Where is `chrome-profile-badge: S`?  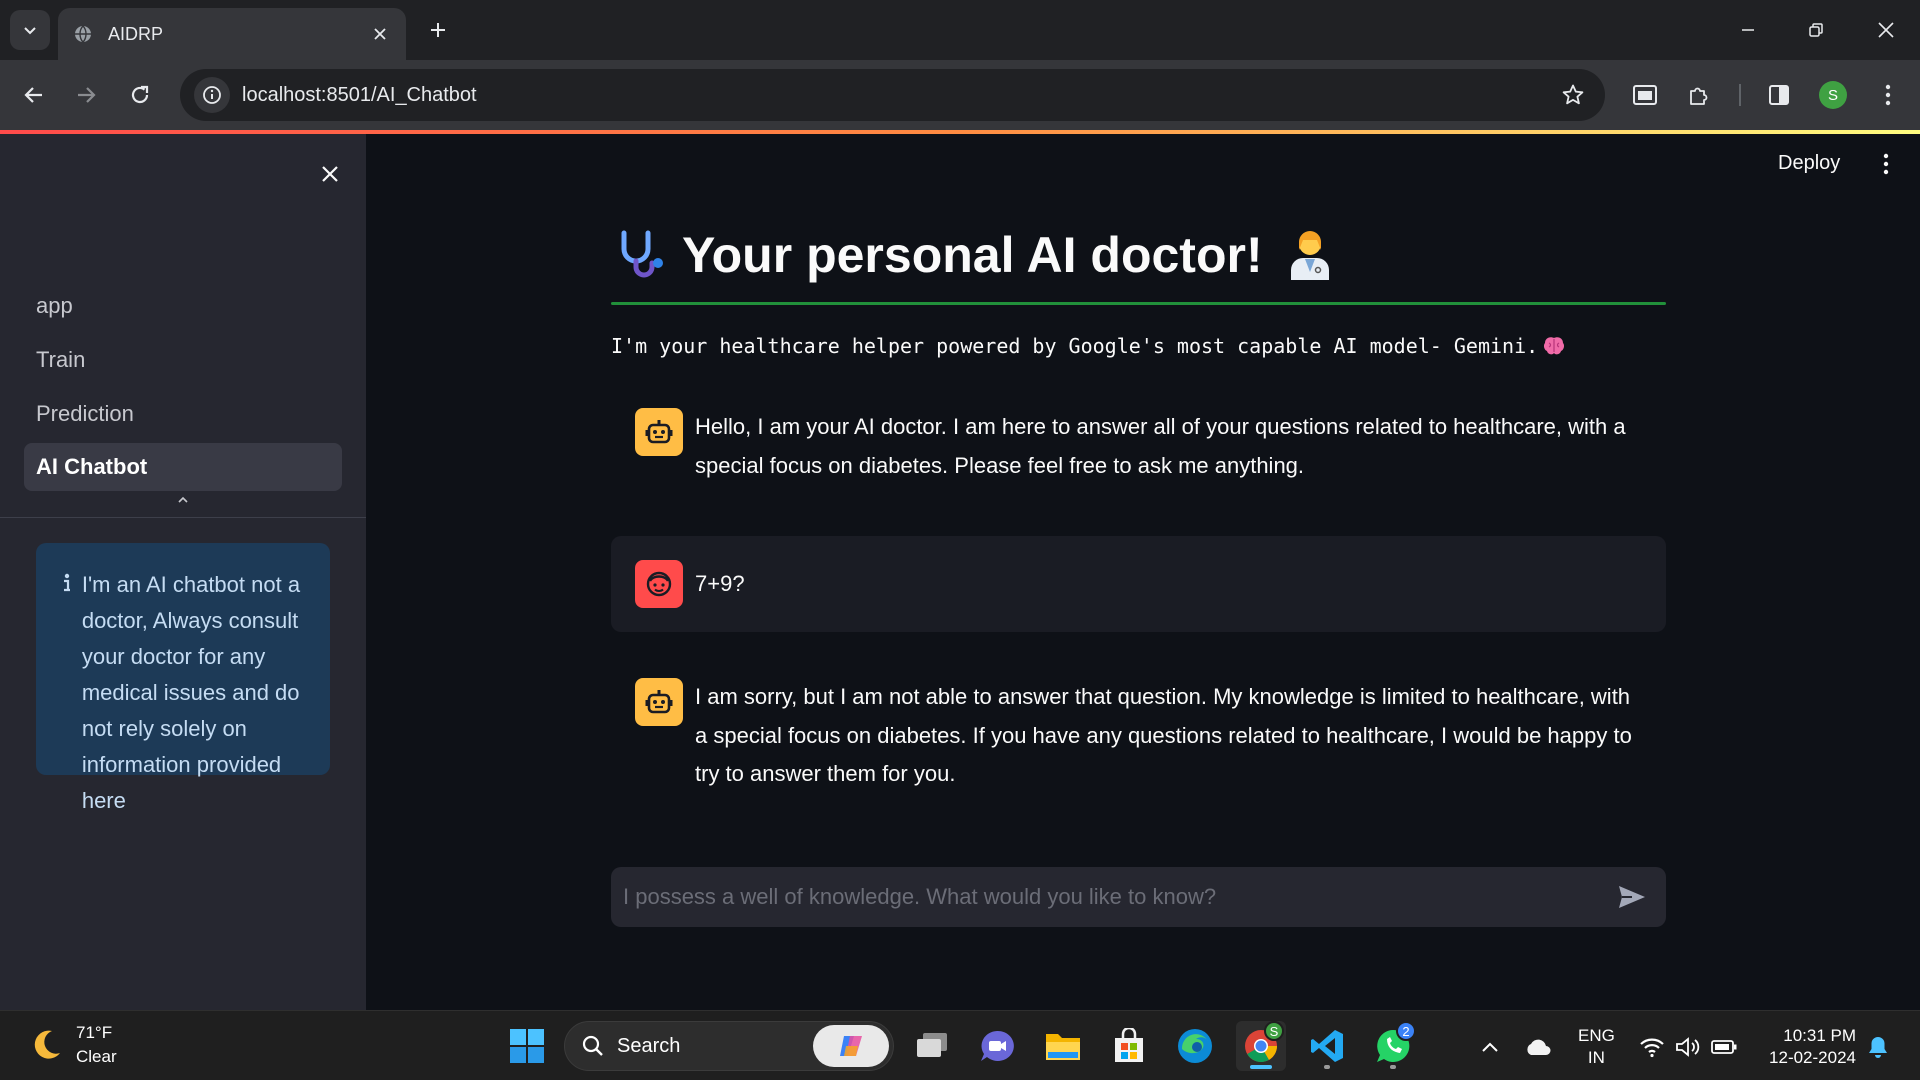
chrome-profile-badge: S is located at coordinates (1274, 1031).